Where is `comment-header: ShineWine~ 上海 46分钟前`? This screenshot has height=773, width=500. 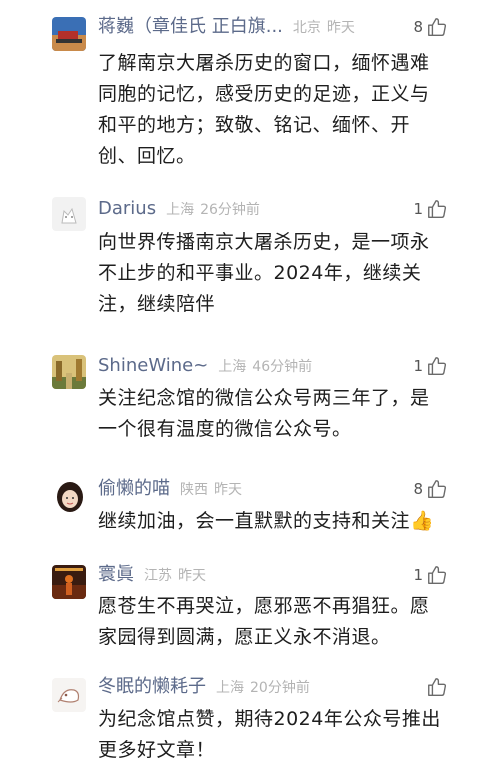 comment-header: ShineWine~ 上海 46分钟前 is located at coordinates (205, 366).